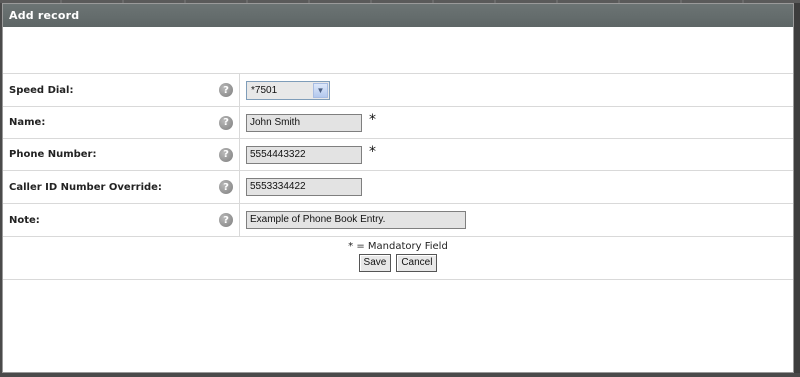 The image size is (800, 377). I want to click on dialog-title: Add record, so click(44, 15).